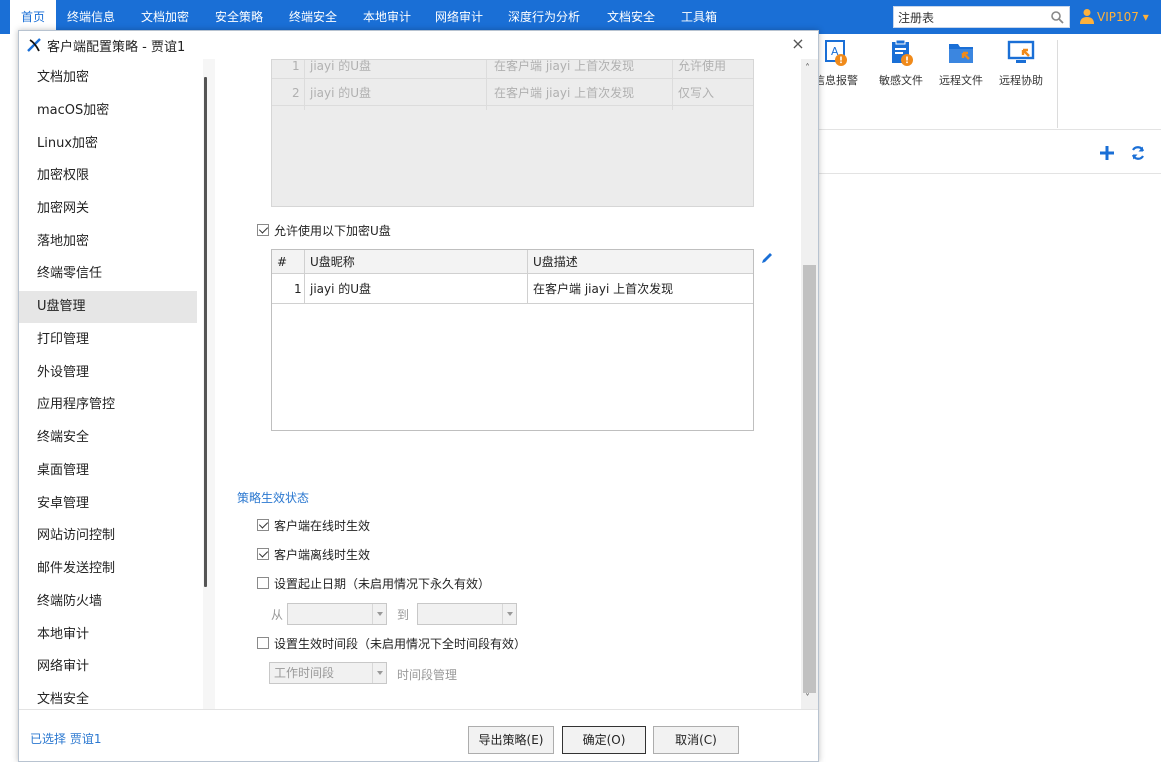 The height and width of the screenshot is (762, 1161). I want to click on scroll-up-icon: ˄, so click(807, 68).